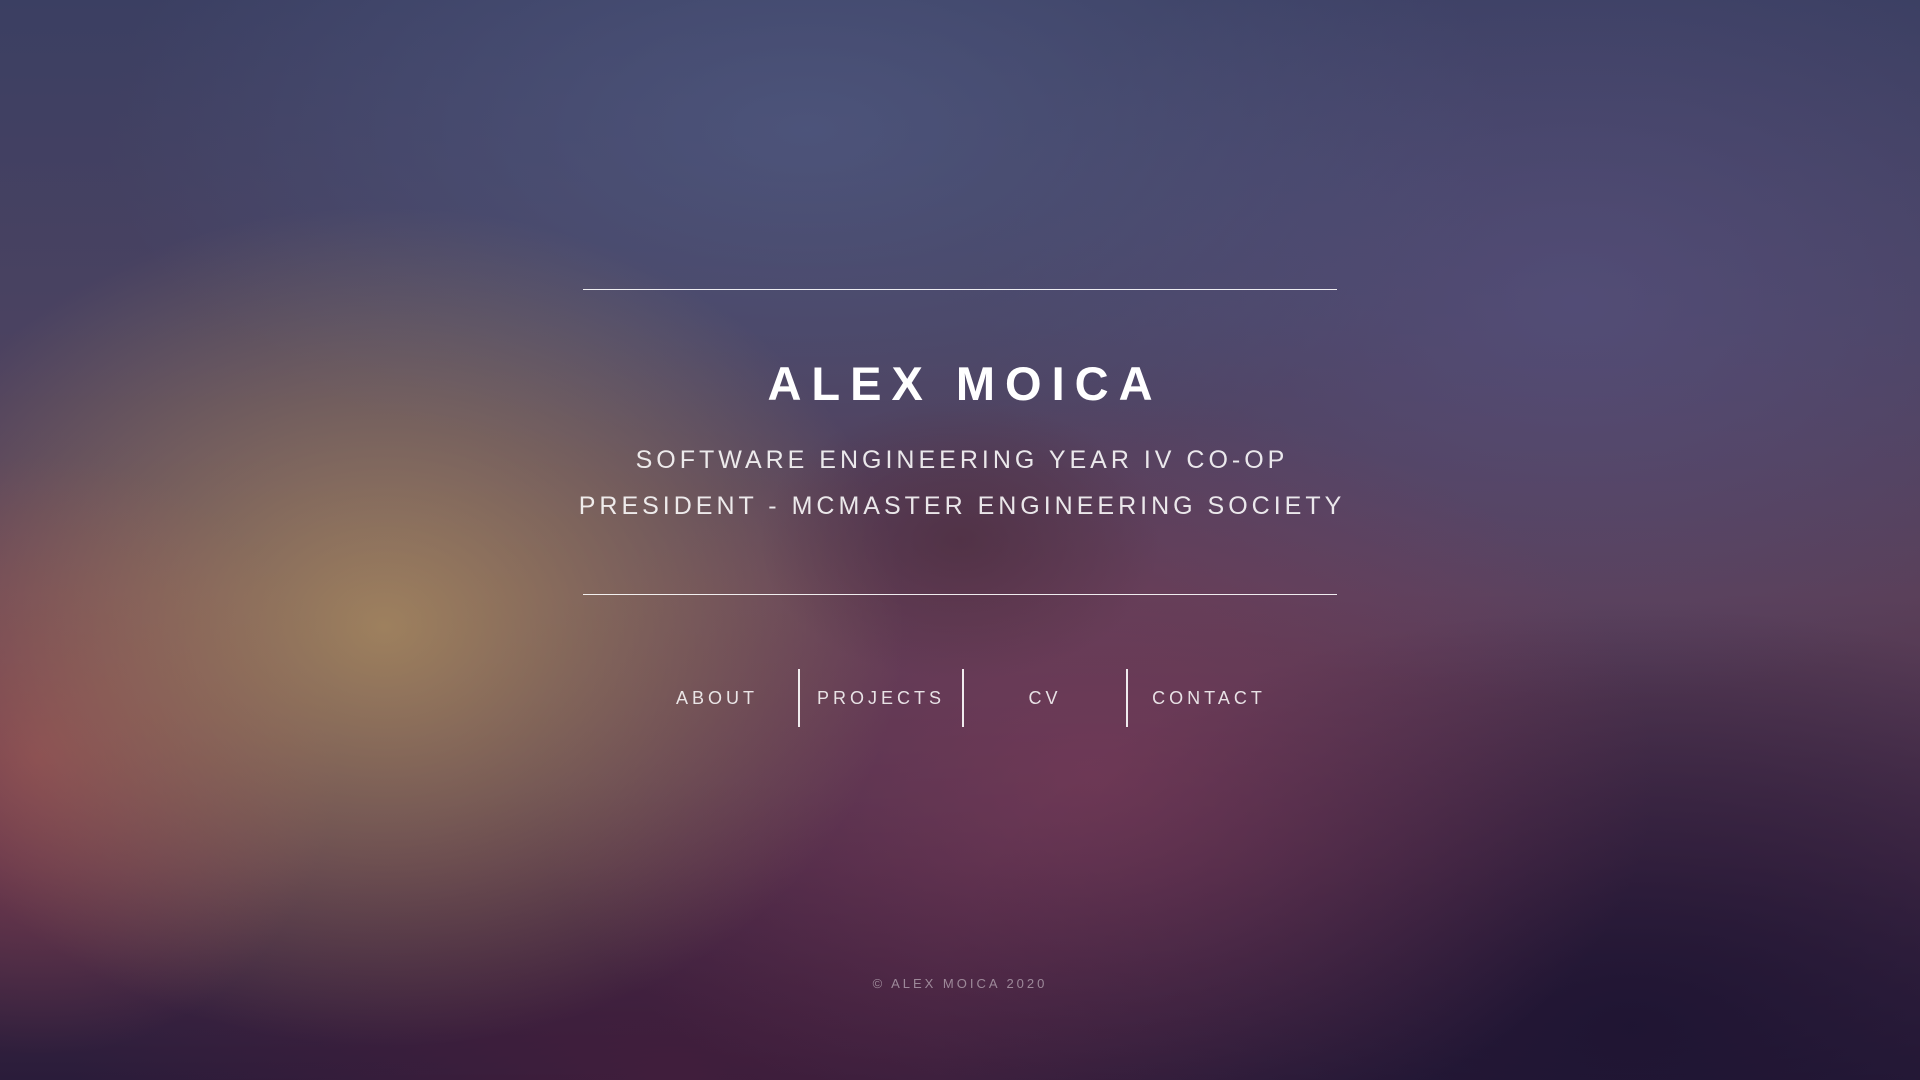 The width and height of the screenshot is (1920, 1080). What do you see at coordinates (962, 460) in the screenshot?
I see `subtitle-program: SOFTWARE ENGINEERING YEAR IV CO-OP` at bounding box center [962, 460].